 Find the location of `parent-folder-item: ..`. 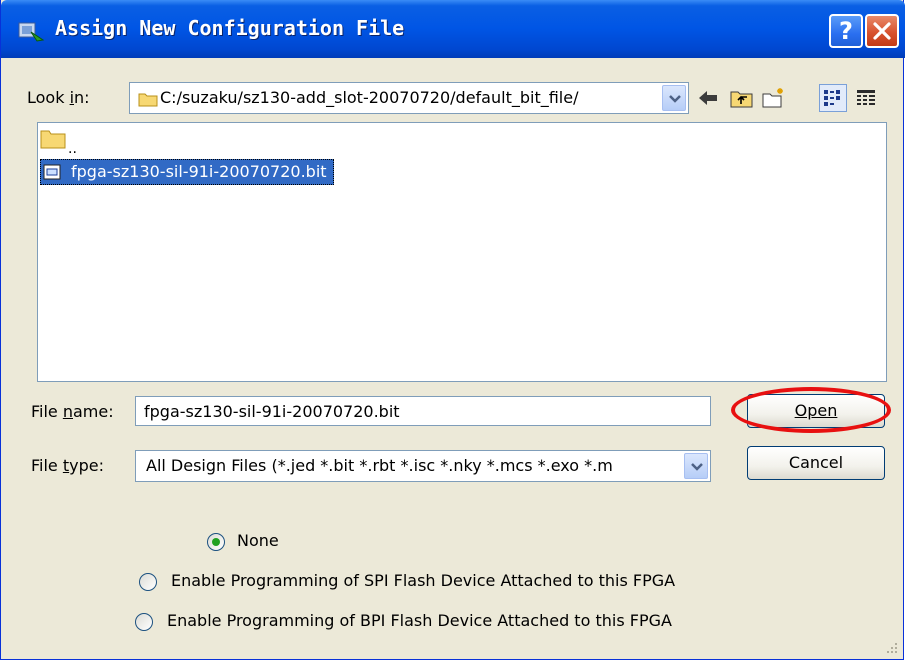

parent-folder-item: .. is located at coordinates (58, 142).